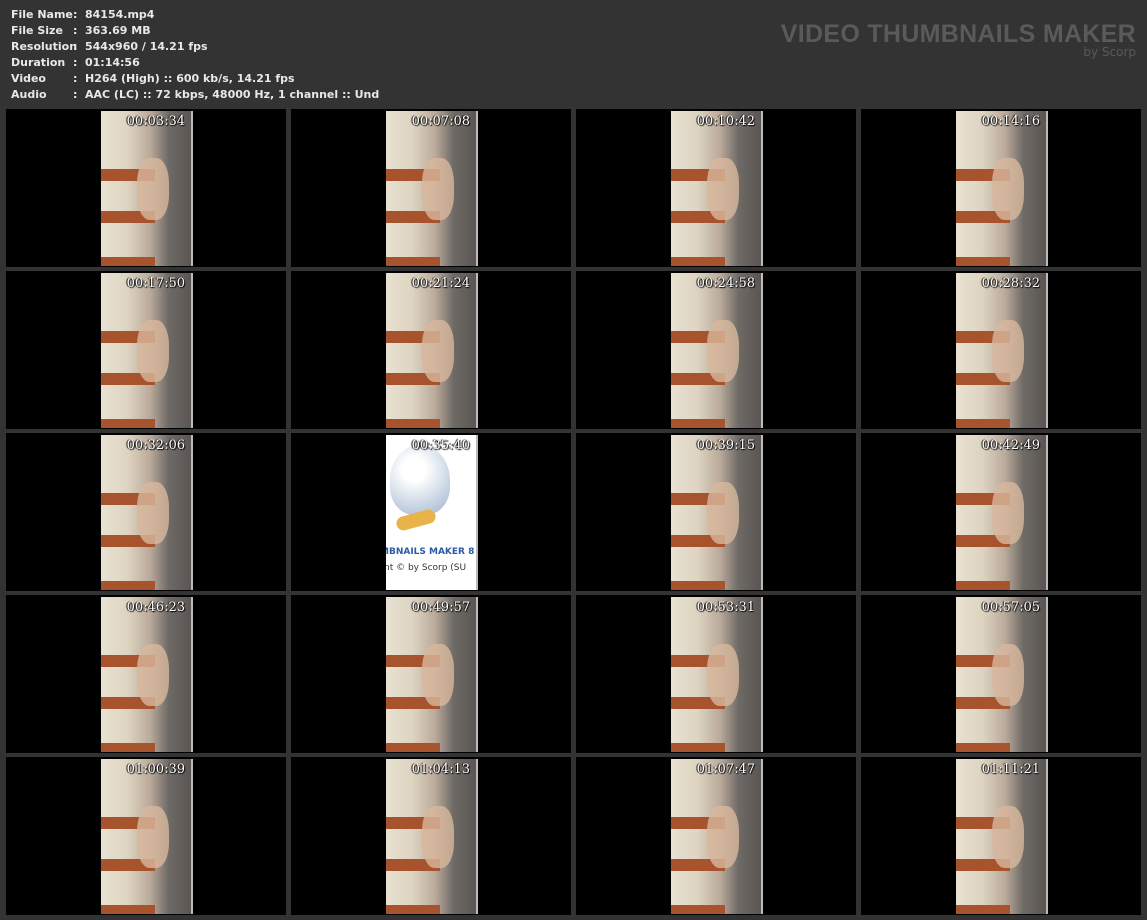  I want to click on thumbnail-cell: 01:00:39, so click(146, 836).